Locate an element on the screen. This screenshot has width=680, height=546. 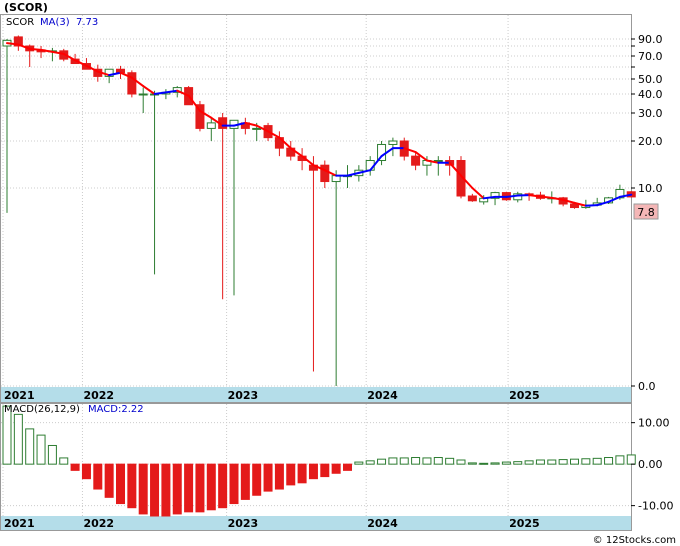
last-price-label: 7.8 is located at coordinates (646, 212).